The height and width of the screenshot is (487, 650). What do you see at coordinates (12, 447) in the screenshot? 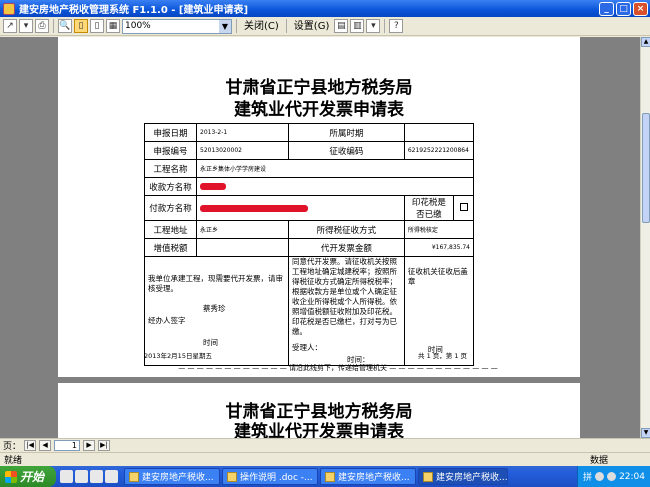
I see `page-nav-label: 页：` at bounding box center [12, 447].